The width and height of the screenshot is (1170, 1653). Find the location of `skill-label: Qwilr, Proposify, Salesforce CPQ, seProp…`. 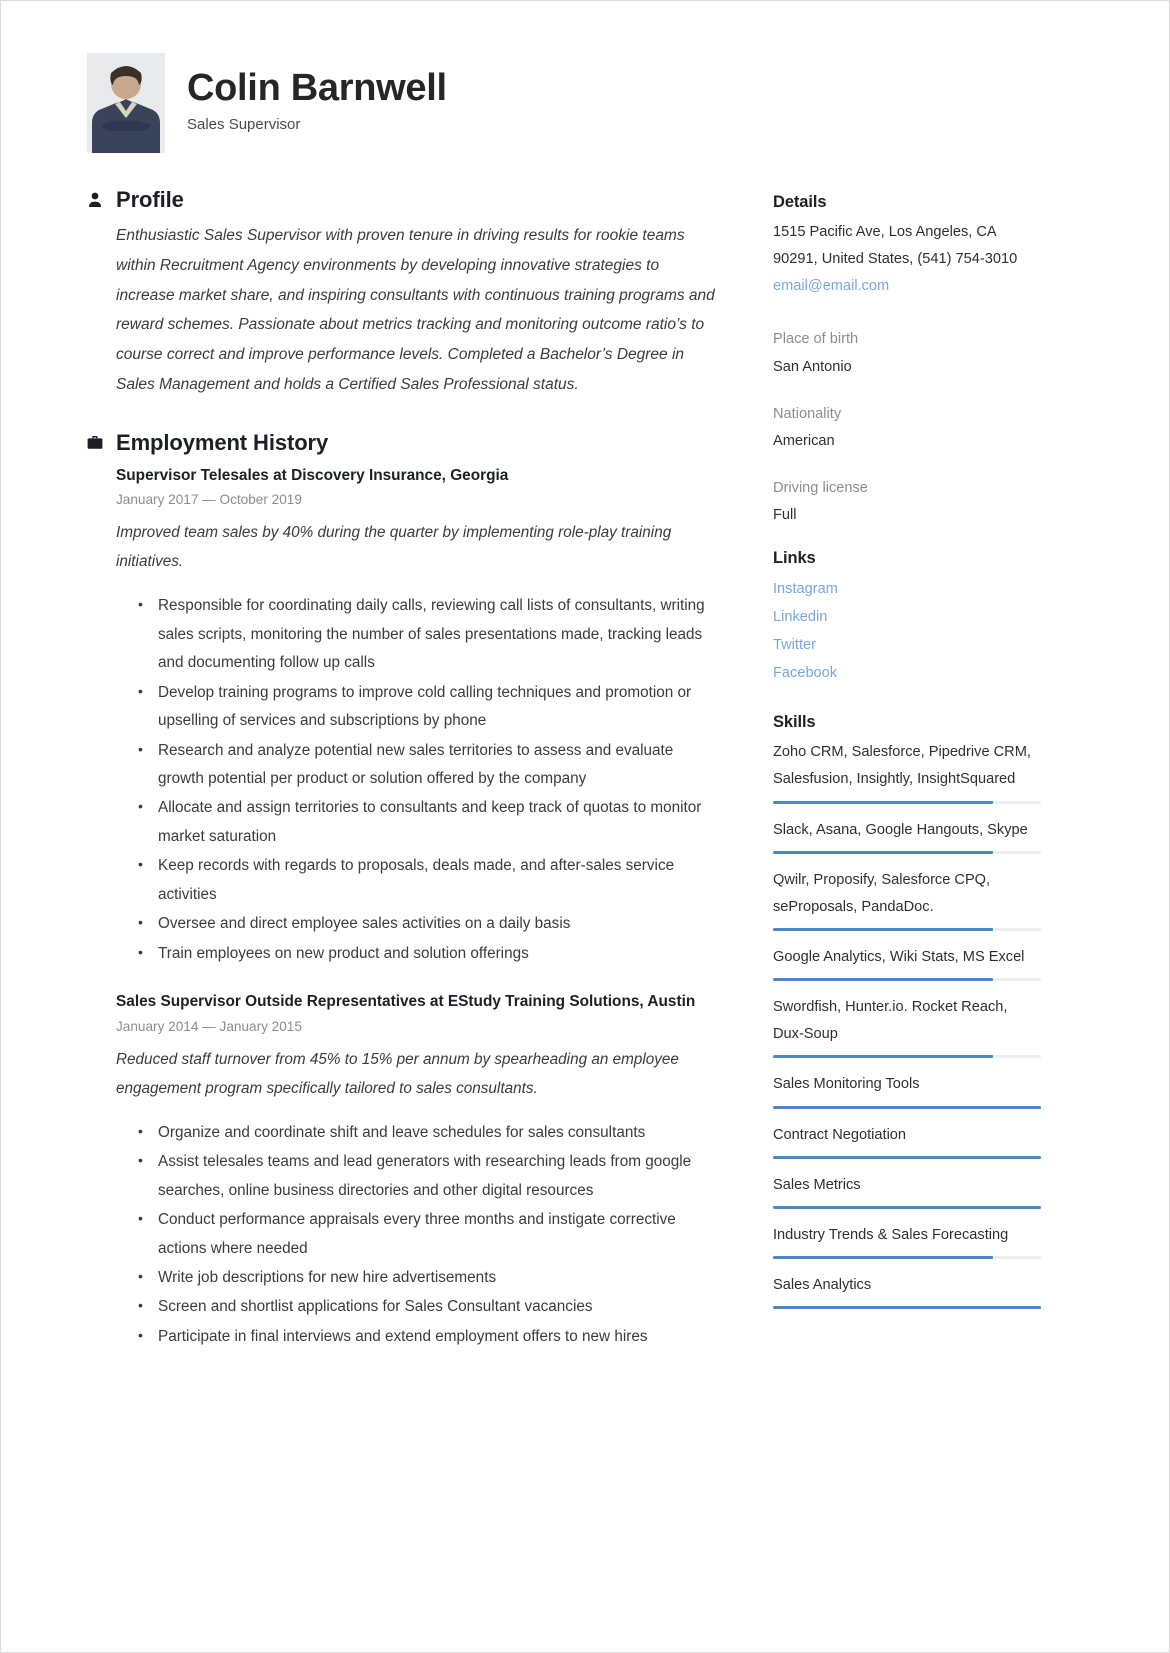

skill-label: Qwilr, Proposify, Salesforce CPQ, seProp… is located at coordinates (882, 893).